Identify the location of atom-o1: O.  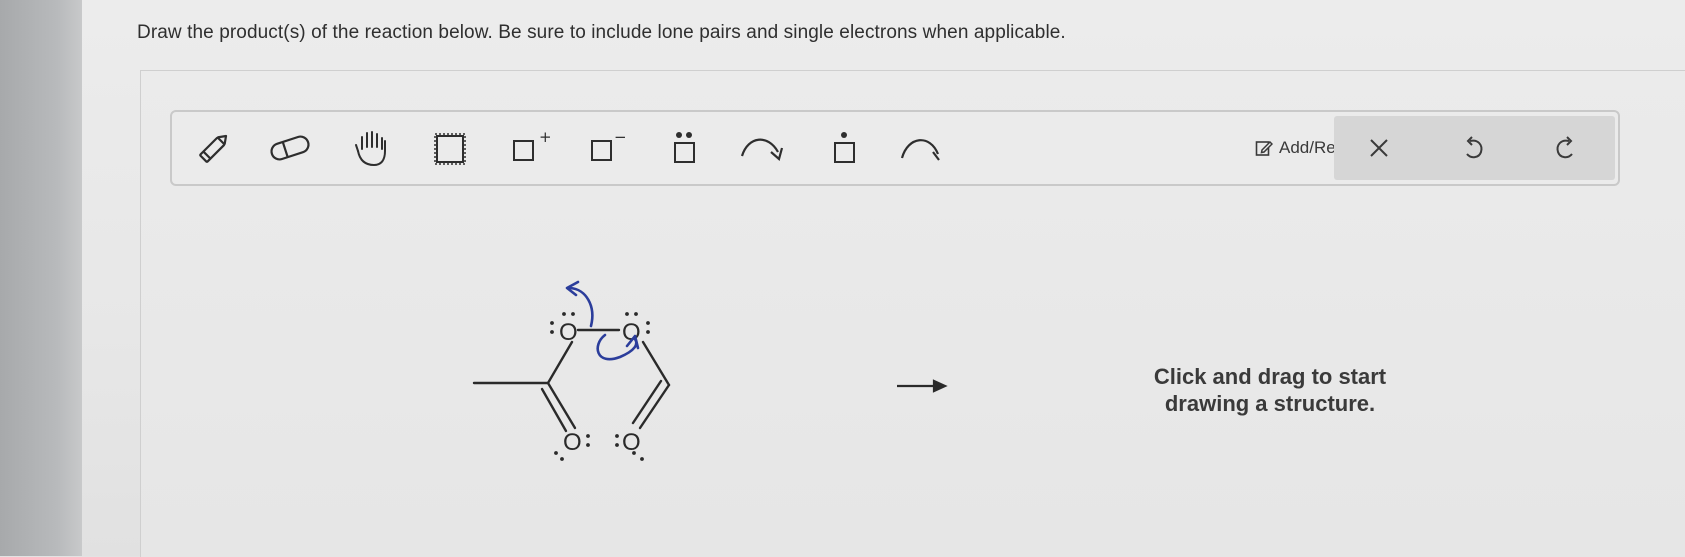
(568, 332).